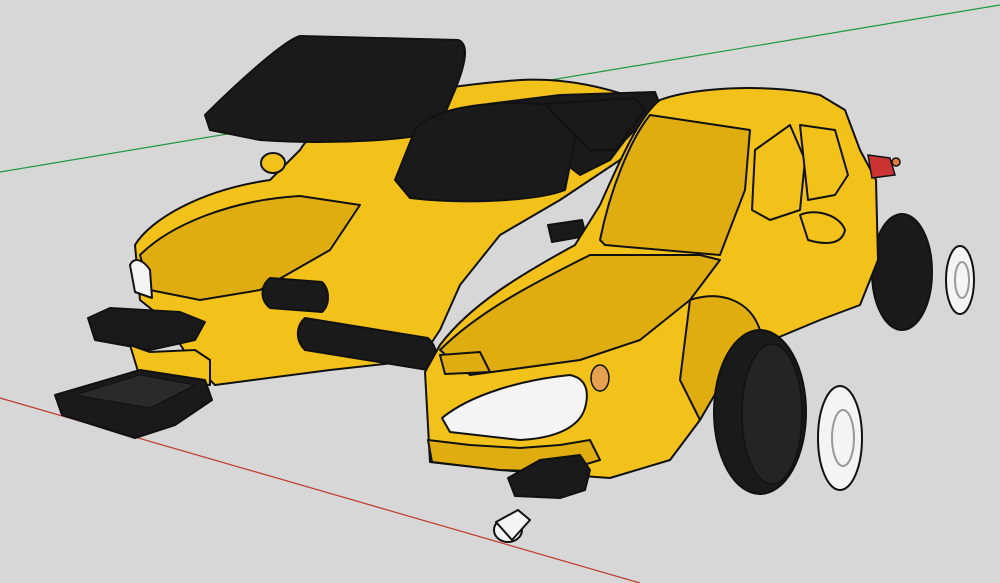 Image resolution: width=1000 pixels, height=583 pixels. Describe the element at coordinates (295, 295) in the screenshot. I see `front-axle-tube` at that location.